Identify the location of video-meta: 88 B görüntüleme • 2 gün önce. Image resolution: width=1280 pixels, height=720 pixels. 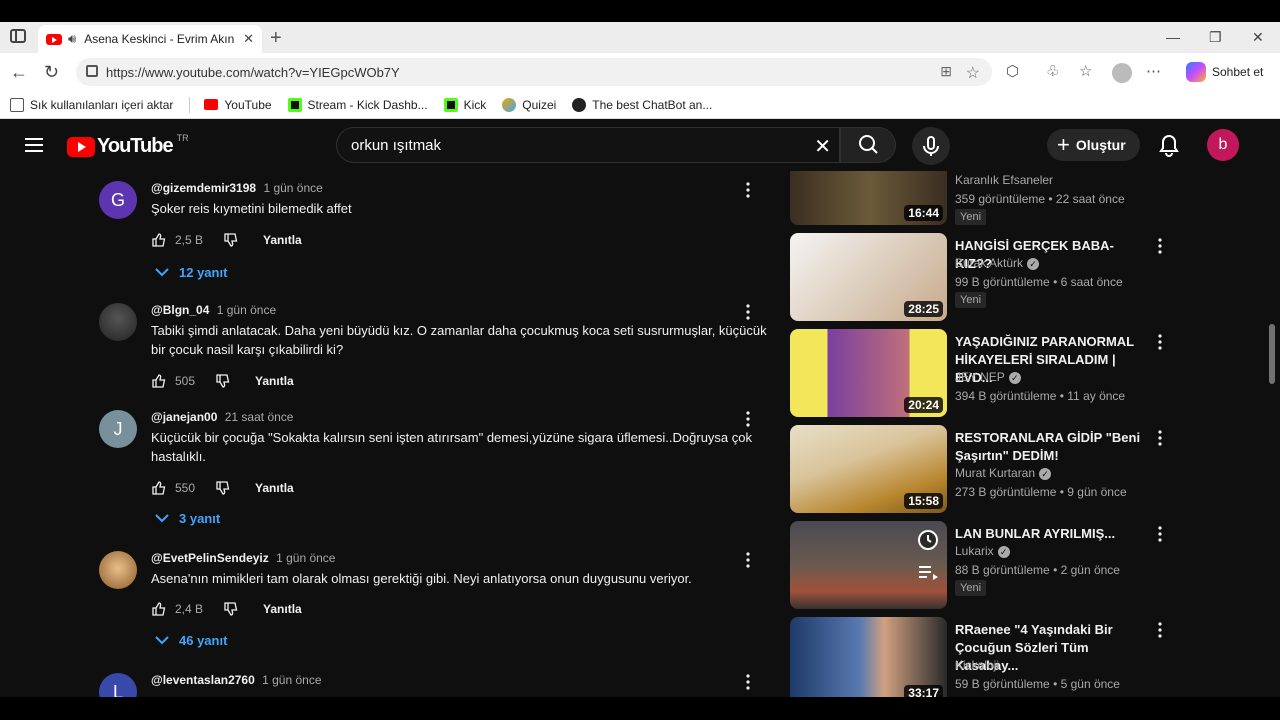
(1037, 570).